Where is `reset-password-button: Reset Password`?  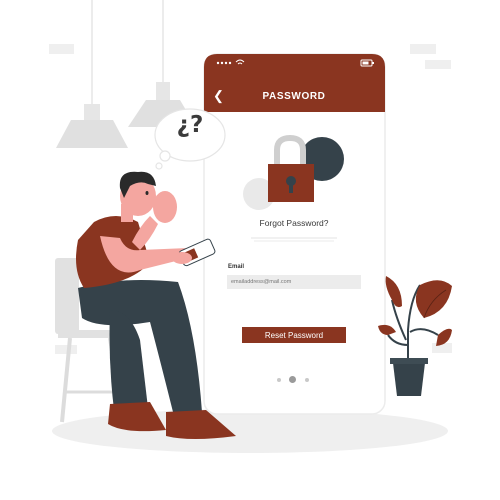 reset-password-button: Reset Password is located at coordinates (294, 335).